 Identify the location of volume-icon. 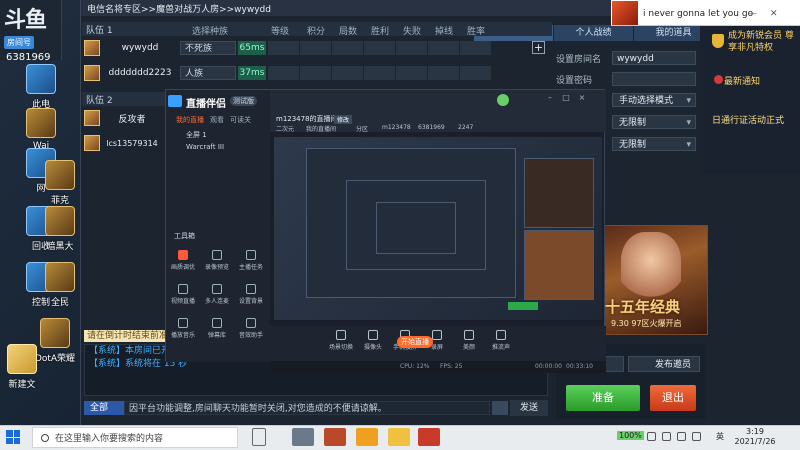
(681, 436).